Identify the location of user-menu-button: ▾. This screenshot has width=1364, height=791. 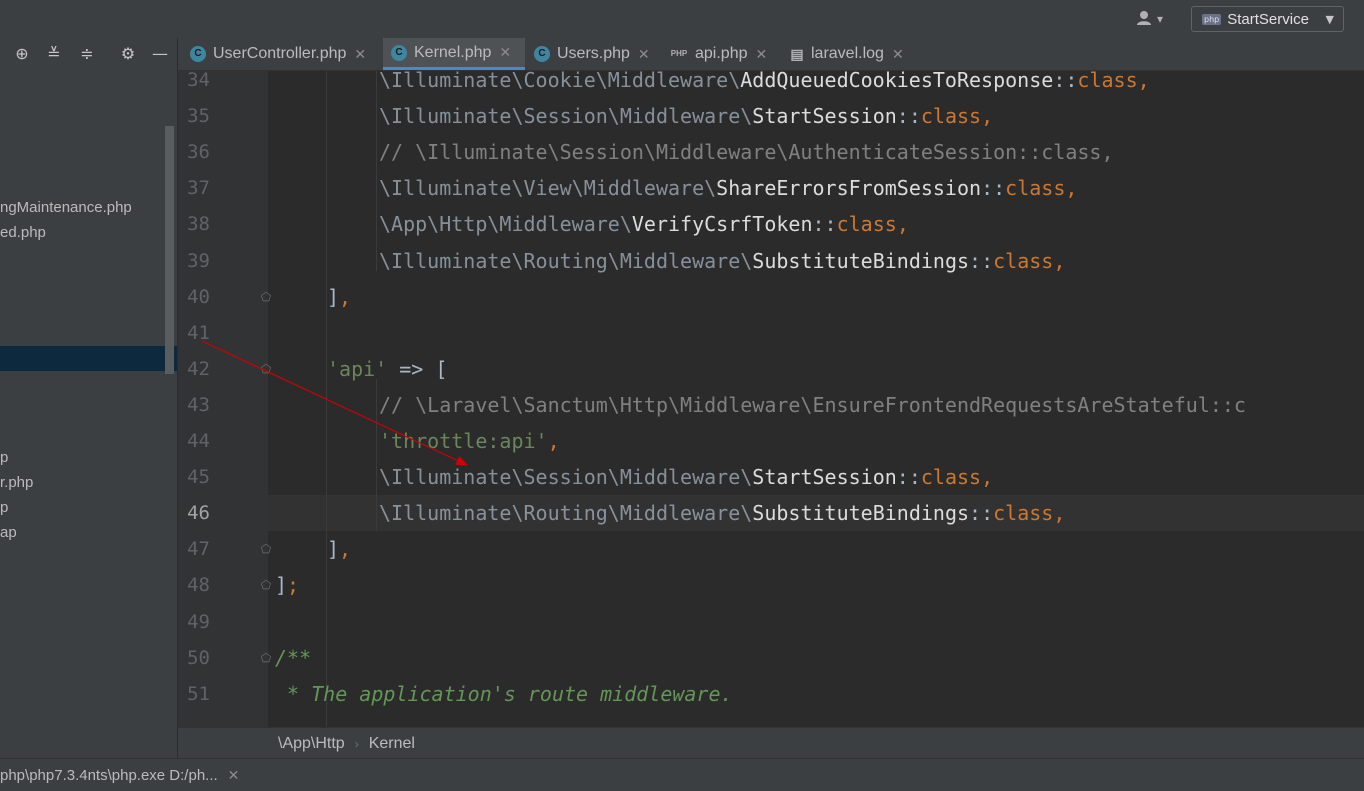
(1154, 19).